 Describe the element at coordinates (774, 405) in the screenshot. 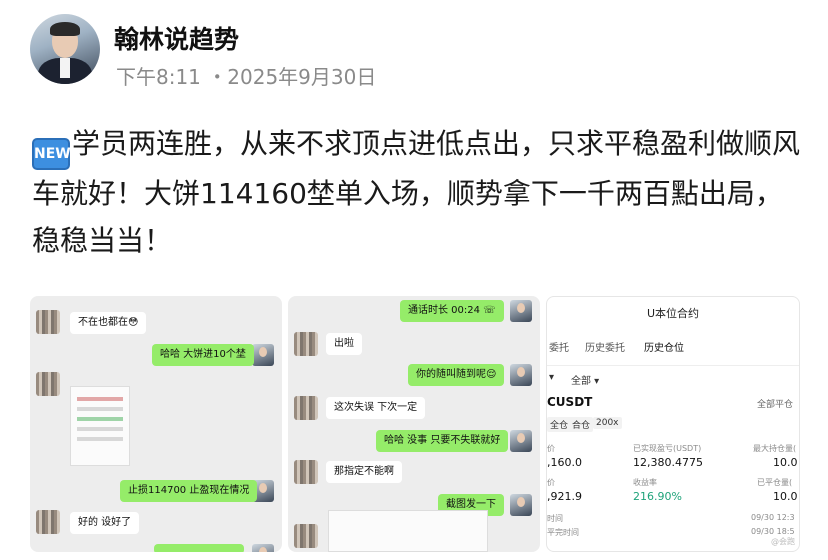

I see `close-all-label: 全部平仓` at that location.